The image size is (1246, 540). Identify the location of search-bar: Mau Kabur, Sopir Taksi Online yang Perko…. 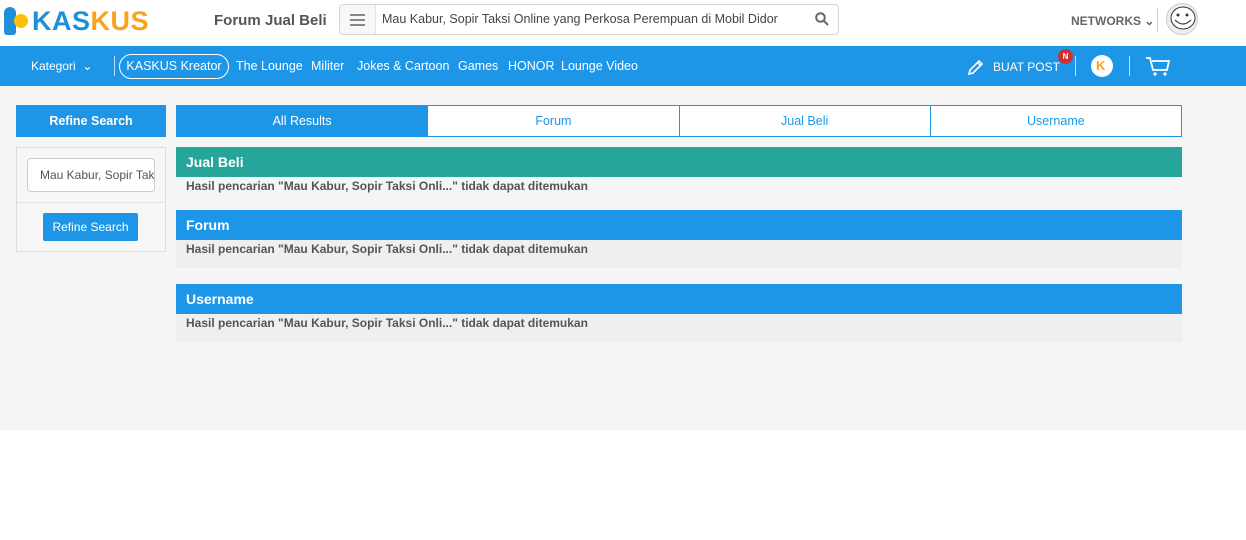
(589, 19).